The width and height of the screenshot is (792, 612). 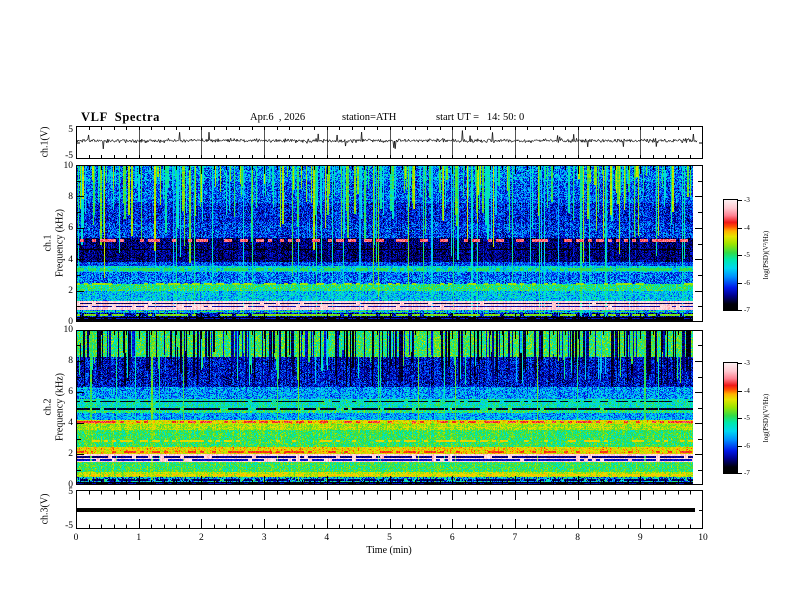 What do you see at coordinates (389, 538) in the screenshot?
I see `time-tick-label: 5` at bounding box center [389, 538].